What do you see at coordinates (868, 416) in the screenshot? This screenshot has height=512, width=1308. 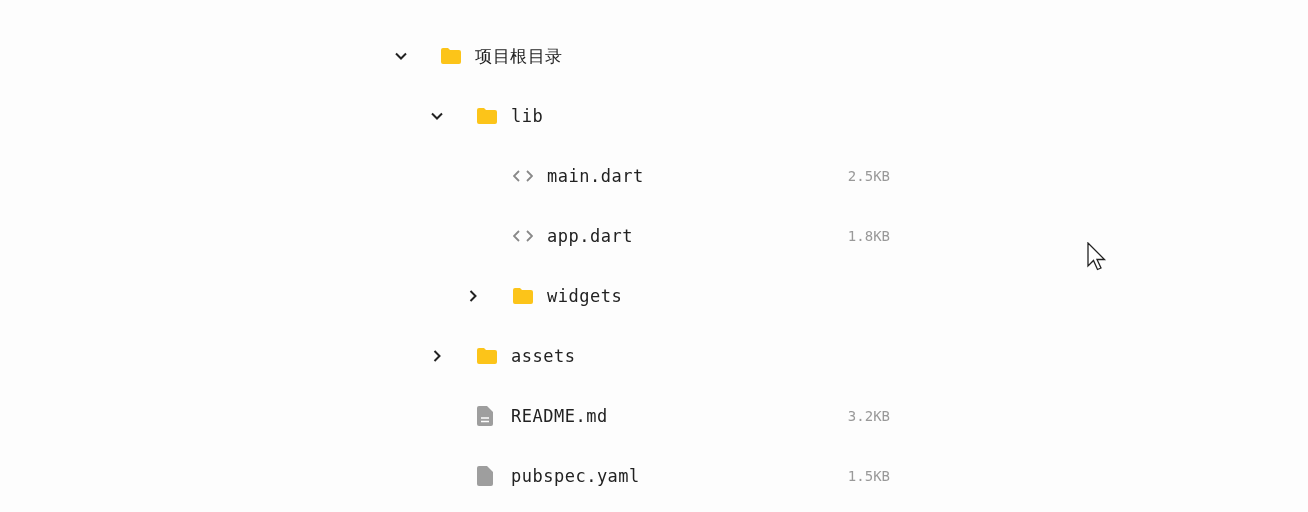 I see `file-size: 3.2KB` at bounding box center [868, 416].